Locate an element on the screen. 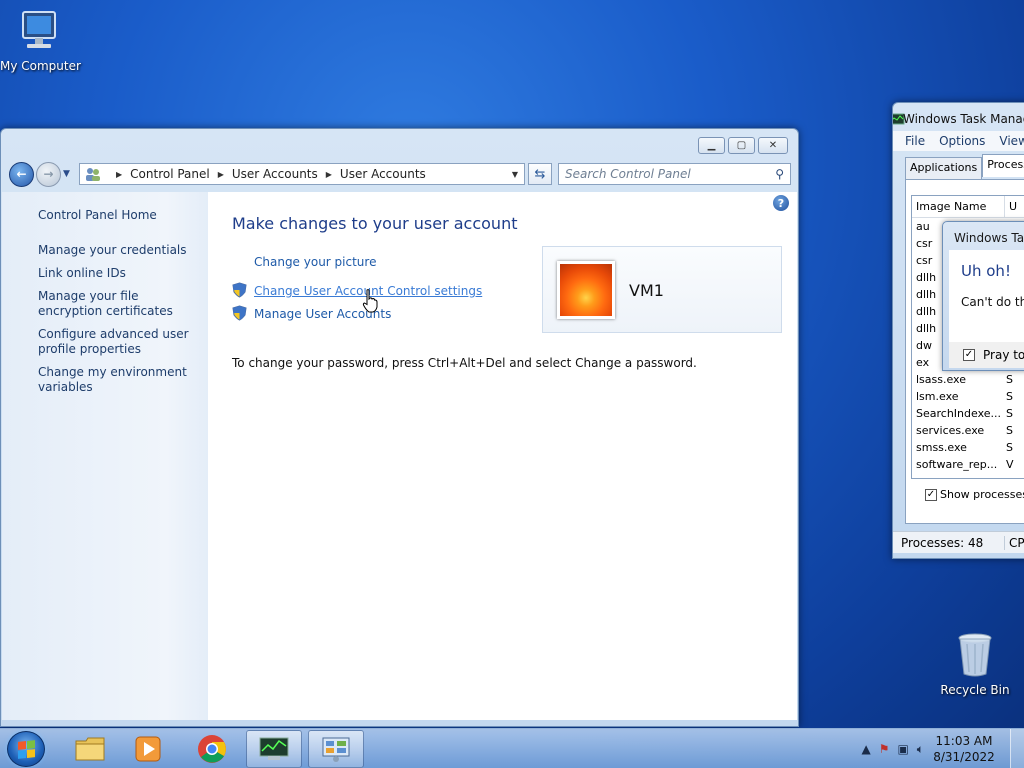 The height and width of the screenshot is (768, 1024). breadcrumb-user-accounts-current: User Accounts is located at coordinates (383, 174).